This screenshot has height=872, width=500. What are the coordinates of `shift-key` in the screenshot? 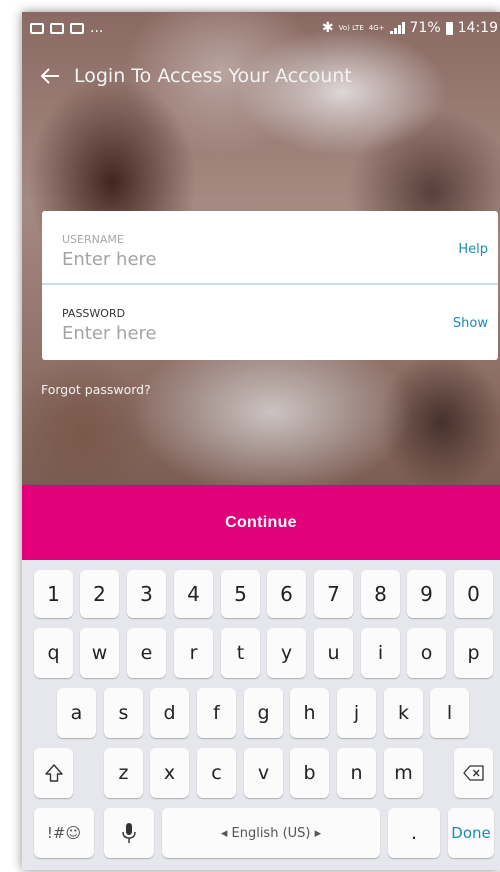 It's located at (53, 773).